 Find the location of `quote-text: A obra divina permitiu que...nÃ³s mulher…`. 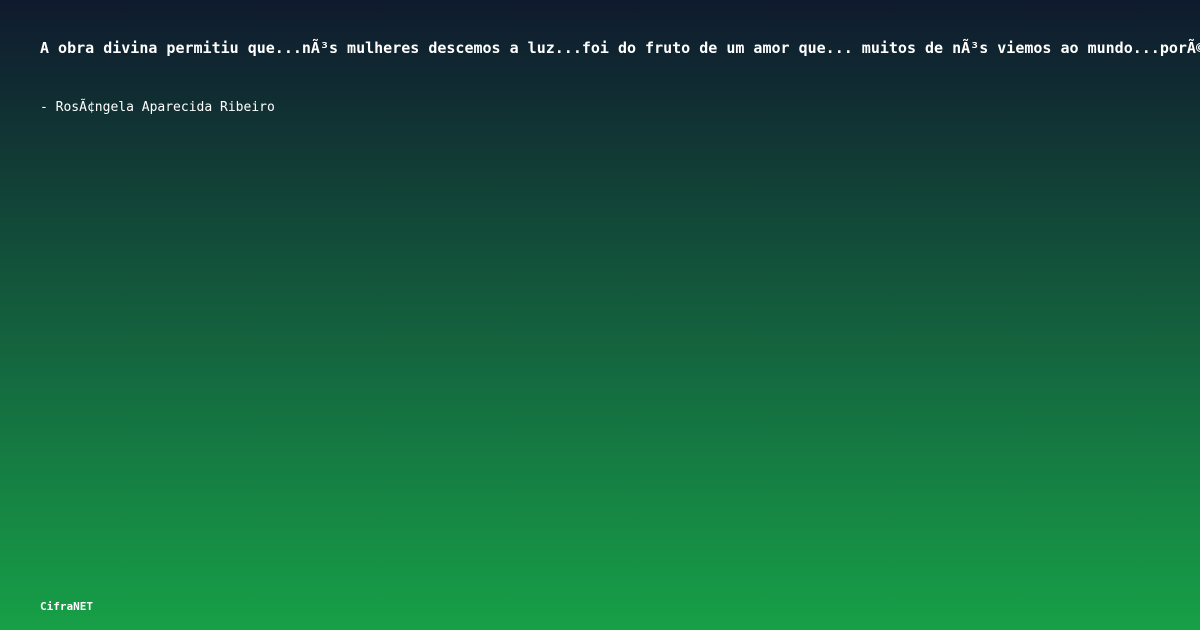

quote-text: A obra divina permitiu que...nÃ³s mulher… is located at coordinates (620, 48).